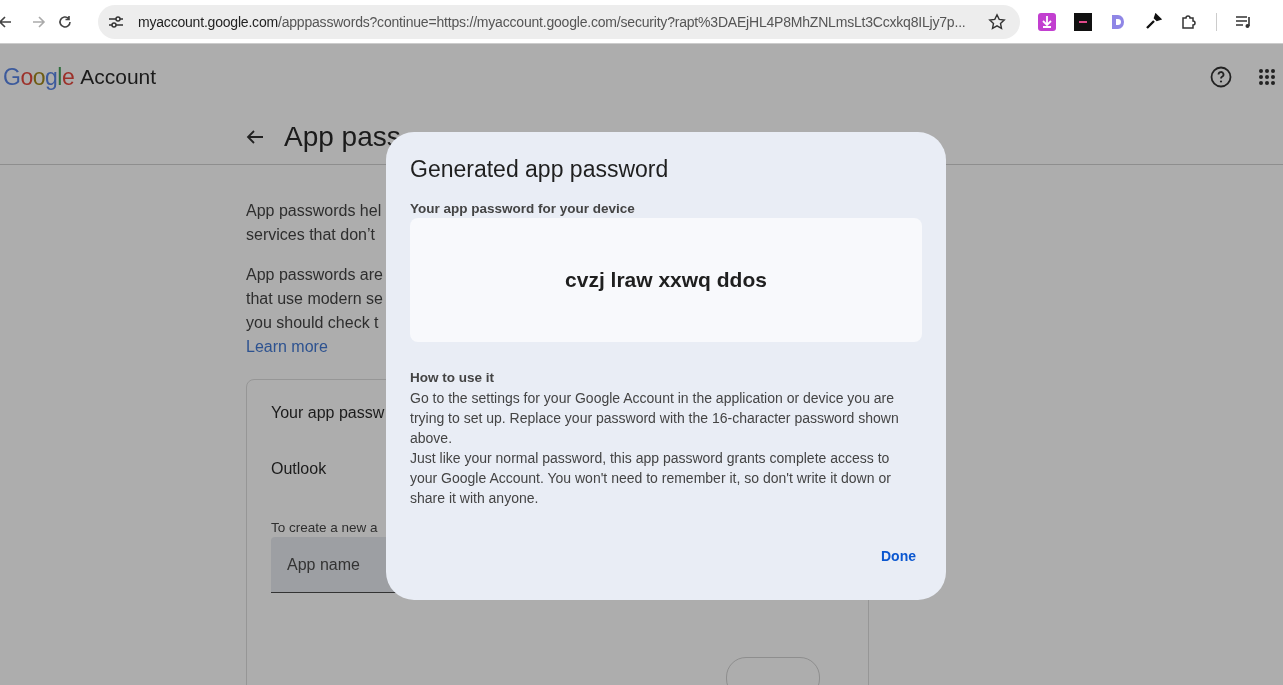 The image size is (1283, 685). What do you see at coordinates (666, 280) in the screenshot?
I see `generated-password: cvzj lraw xxwq ddos` at bounding box center [666, 280].